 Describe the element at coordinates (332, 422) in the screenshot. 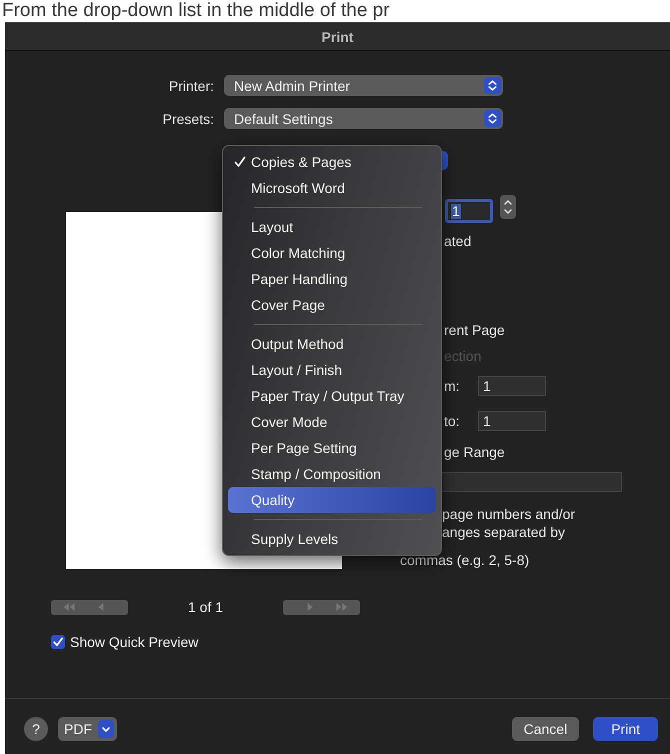

I see `menu-item: Cover Mode` at that location.